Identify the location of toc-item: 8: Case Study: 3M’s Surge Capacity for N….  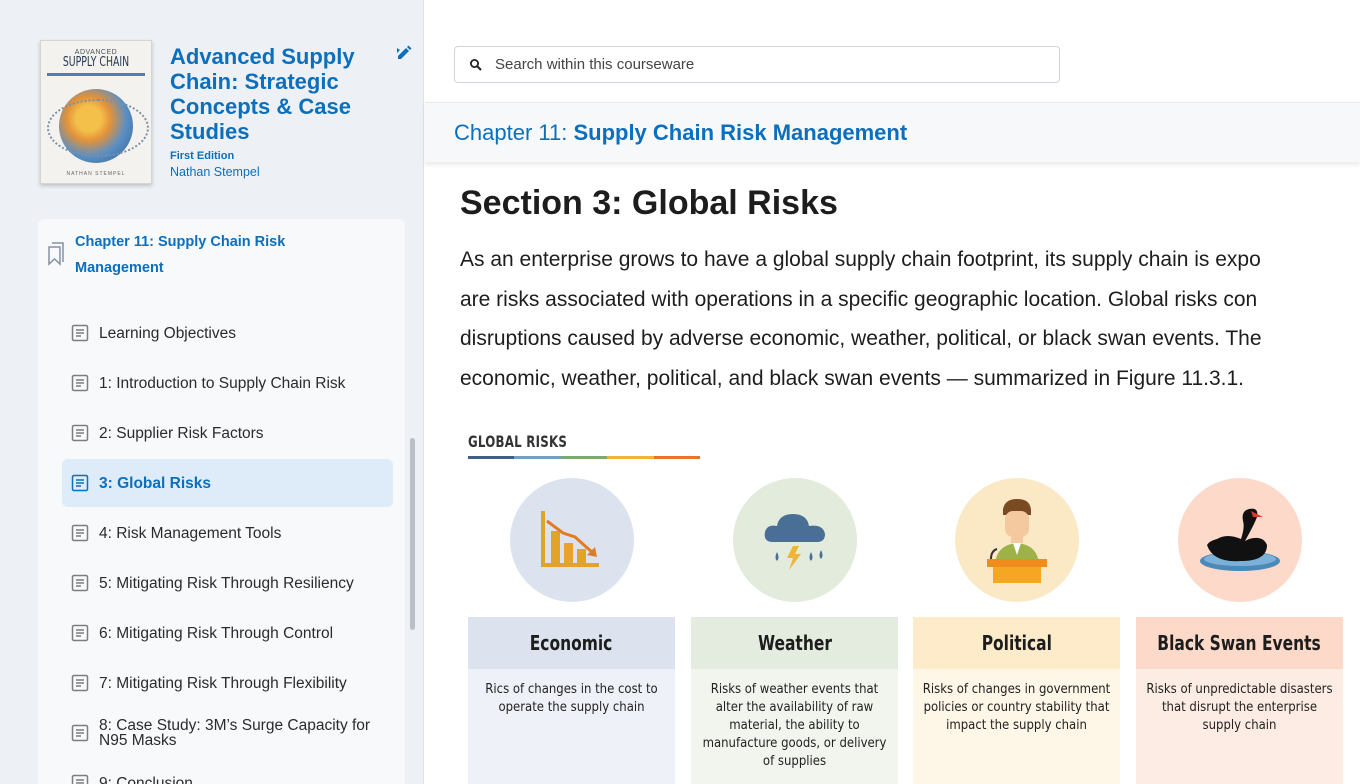
(227, 733).